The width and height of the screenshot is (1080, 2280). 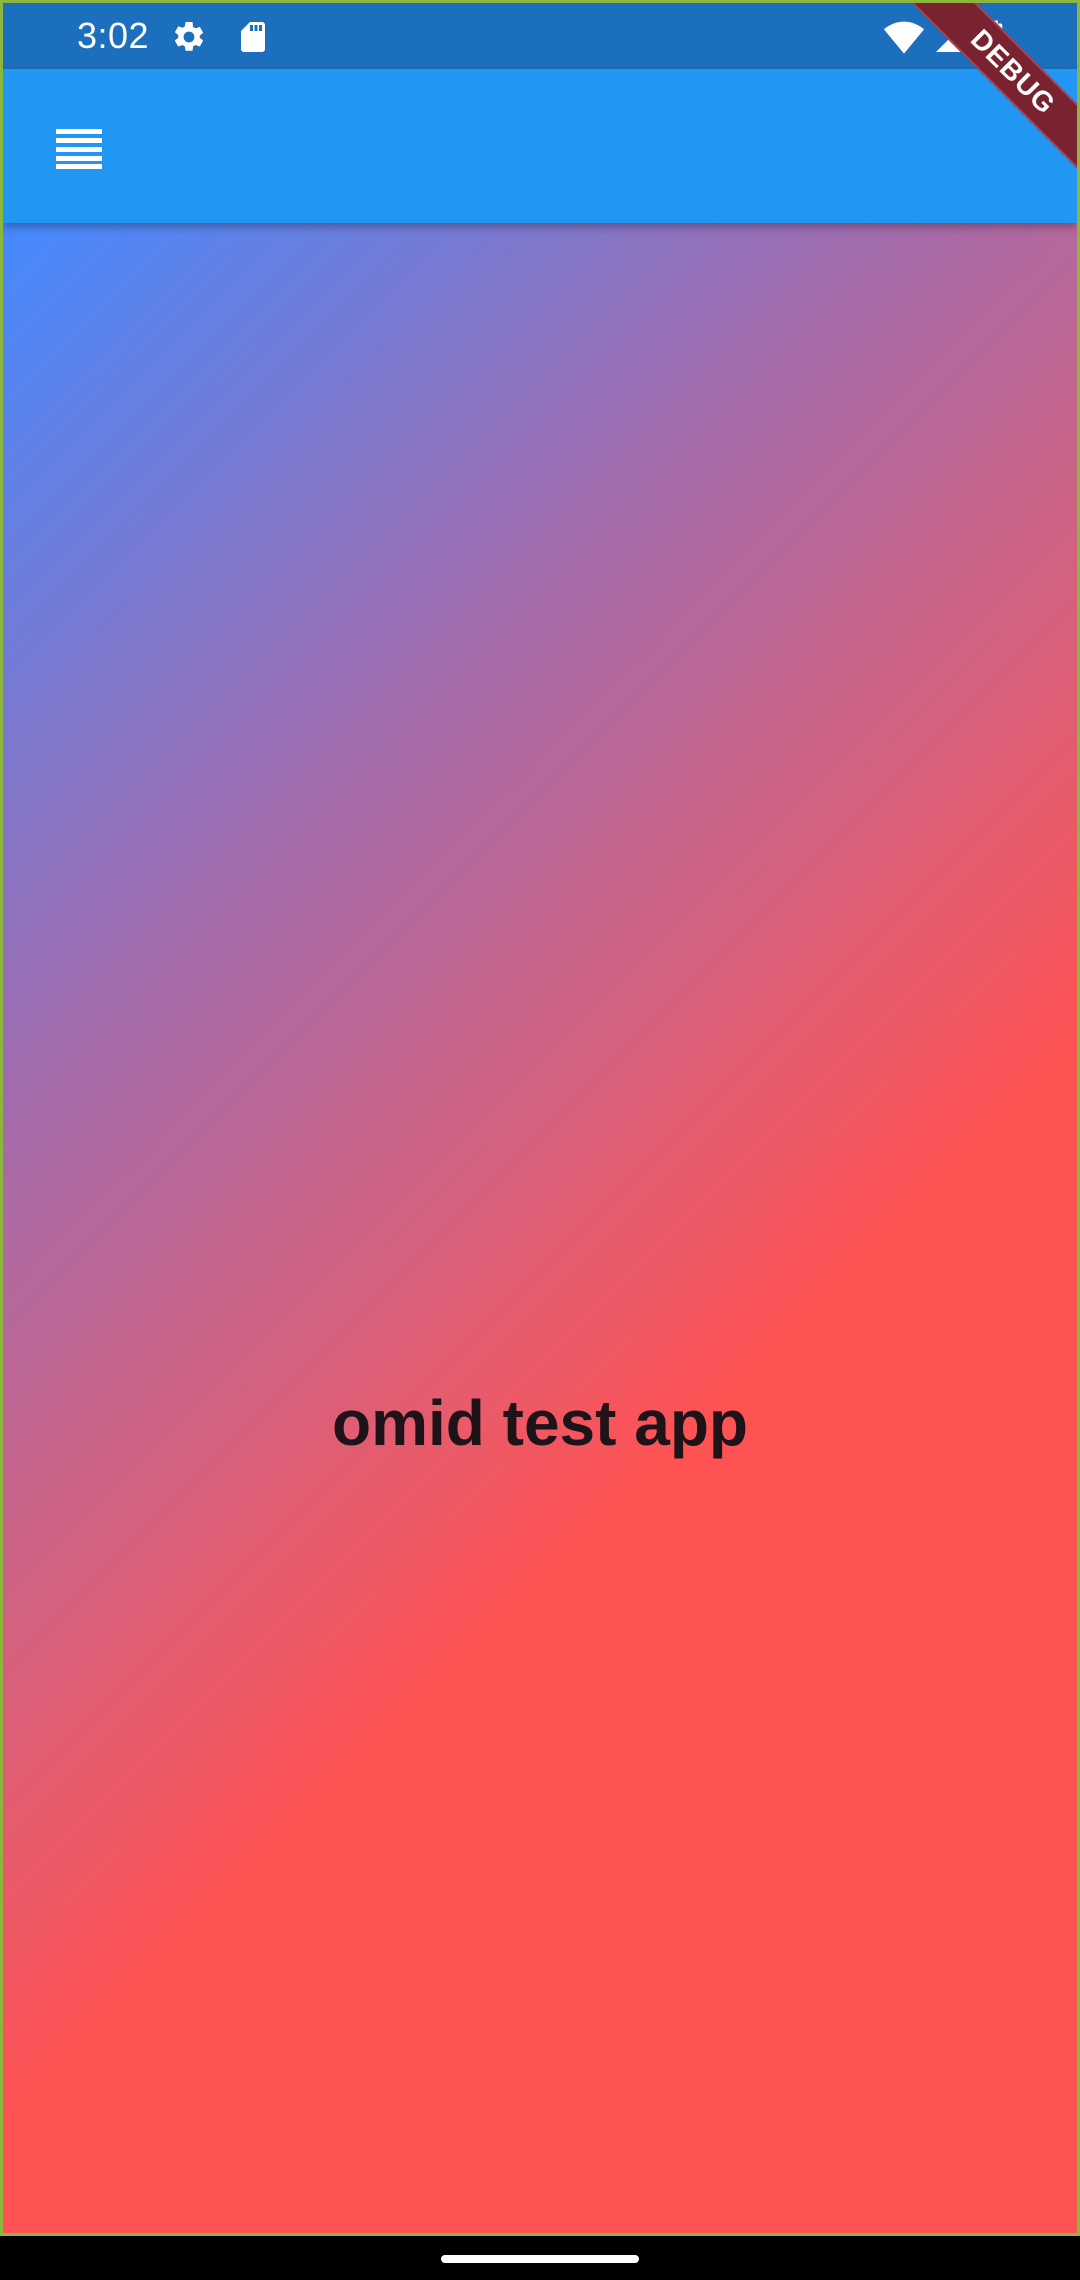 I want to click on cellular-signal-icon, so click(x=951, y=37).